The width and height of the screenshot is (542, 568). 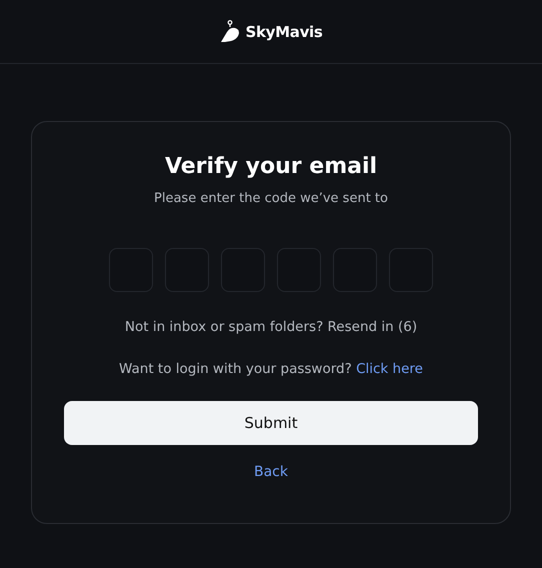 What do you see at coordinates (271, 198) in the screenshot?
I see `card-subtitle: Please enter the code we’ve sent to` at bounding box center [271, 198].